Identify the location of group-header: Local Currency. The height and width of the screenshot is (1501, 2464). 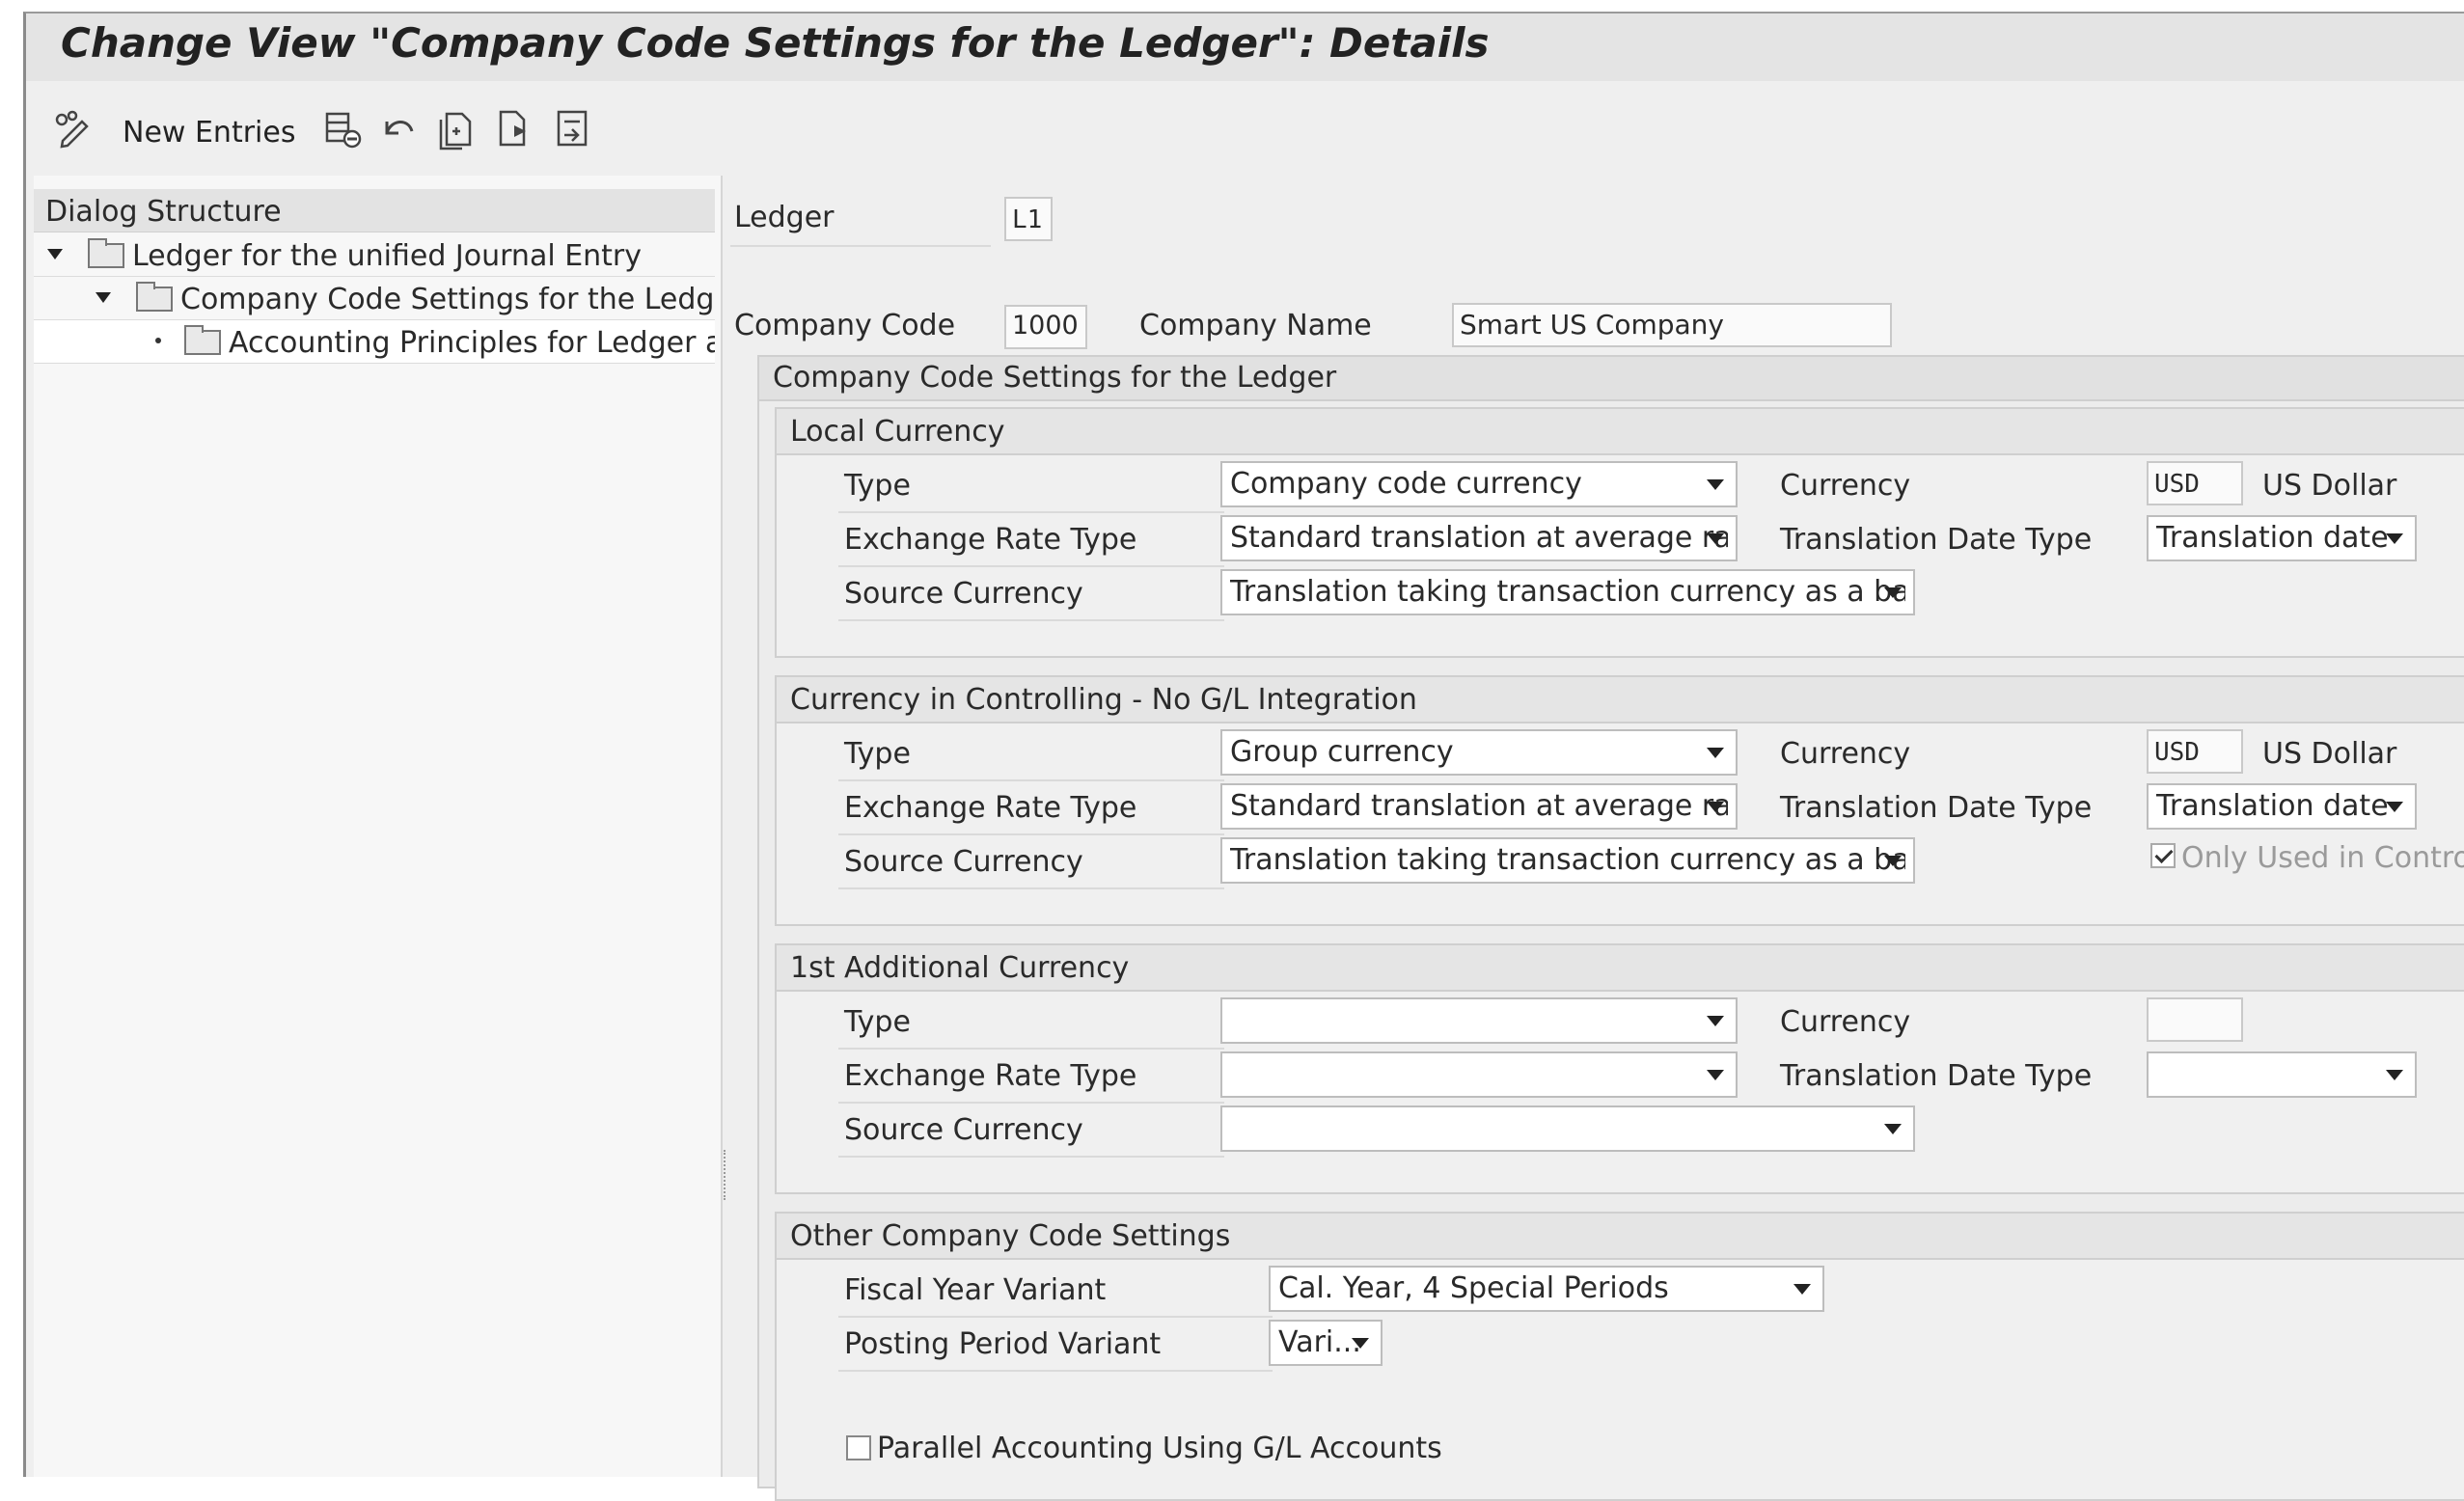
(1620, 432).